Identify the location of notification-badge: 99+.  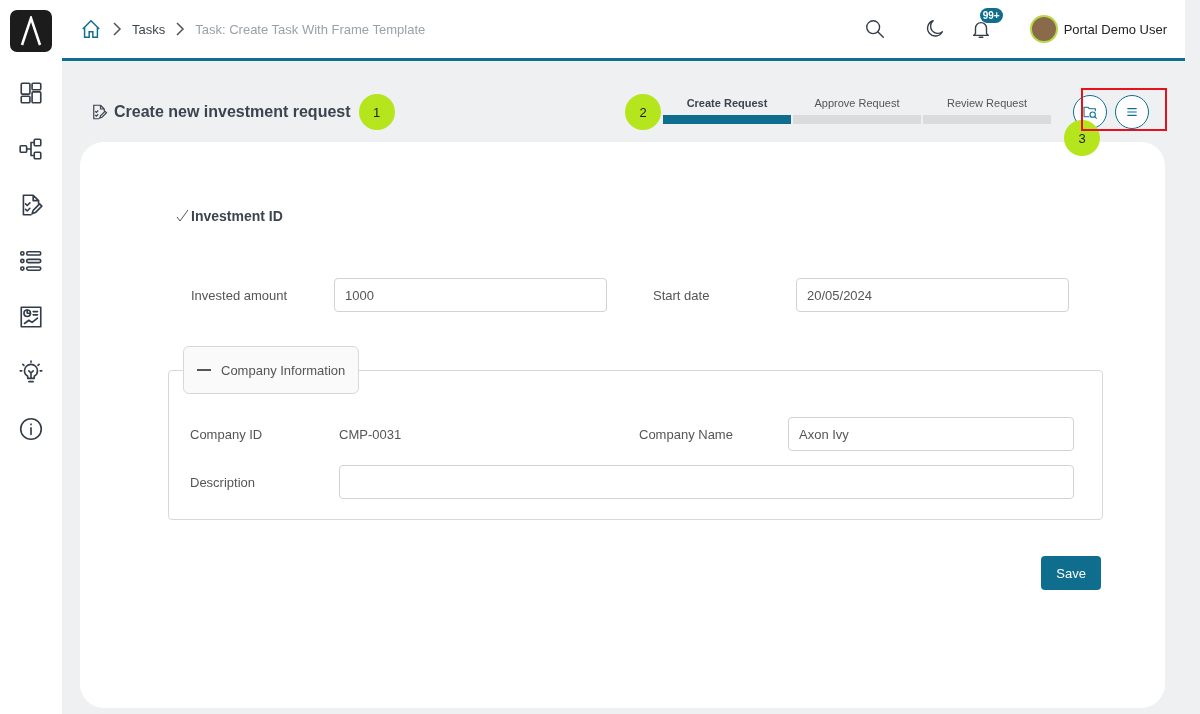
(991, 15).